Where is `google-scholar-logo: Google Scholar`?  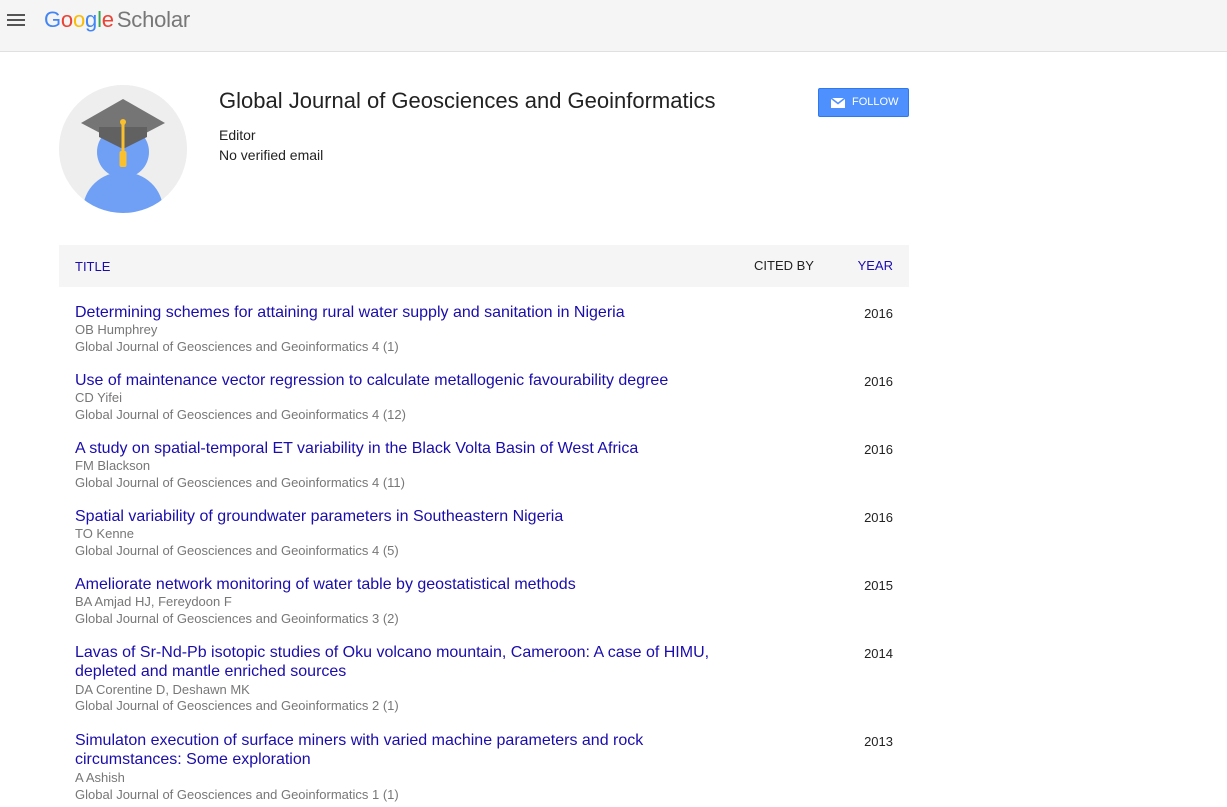 google-scholar-logo: Google Scholar is located at coordinates (117, 20).